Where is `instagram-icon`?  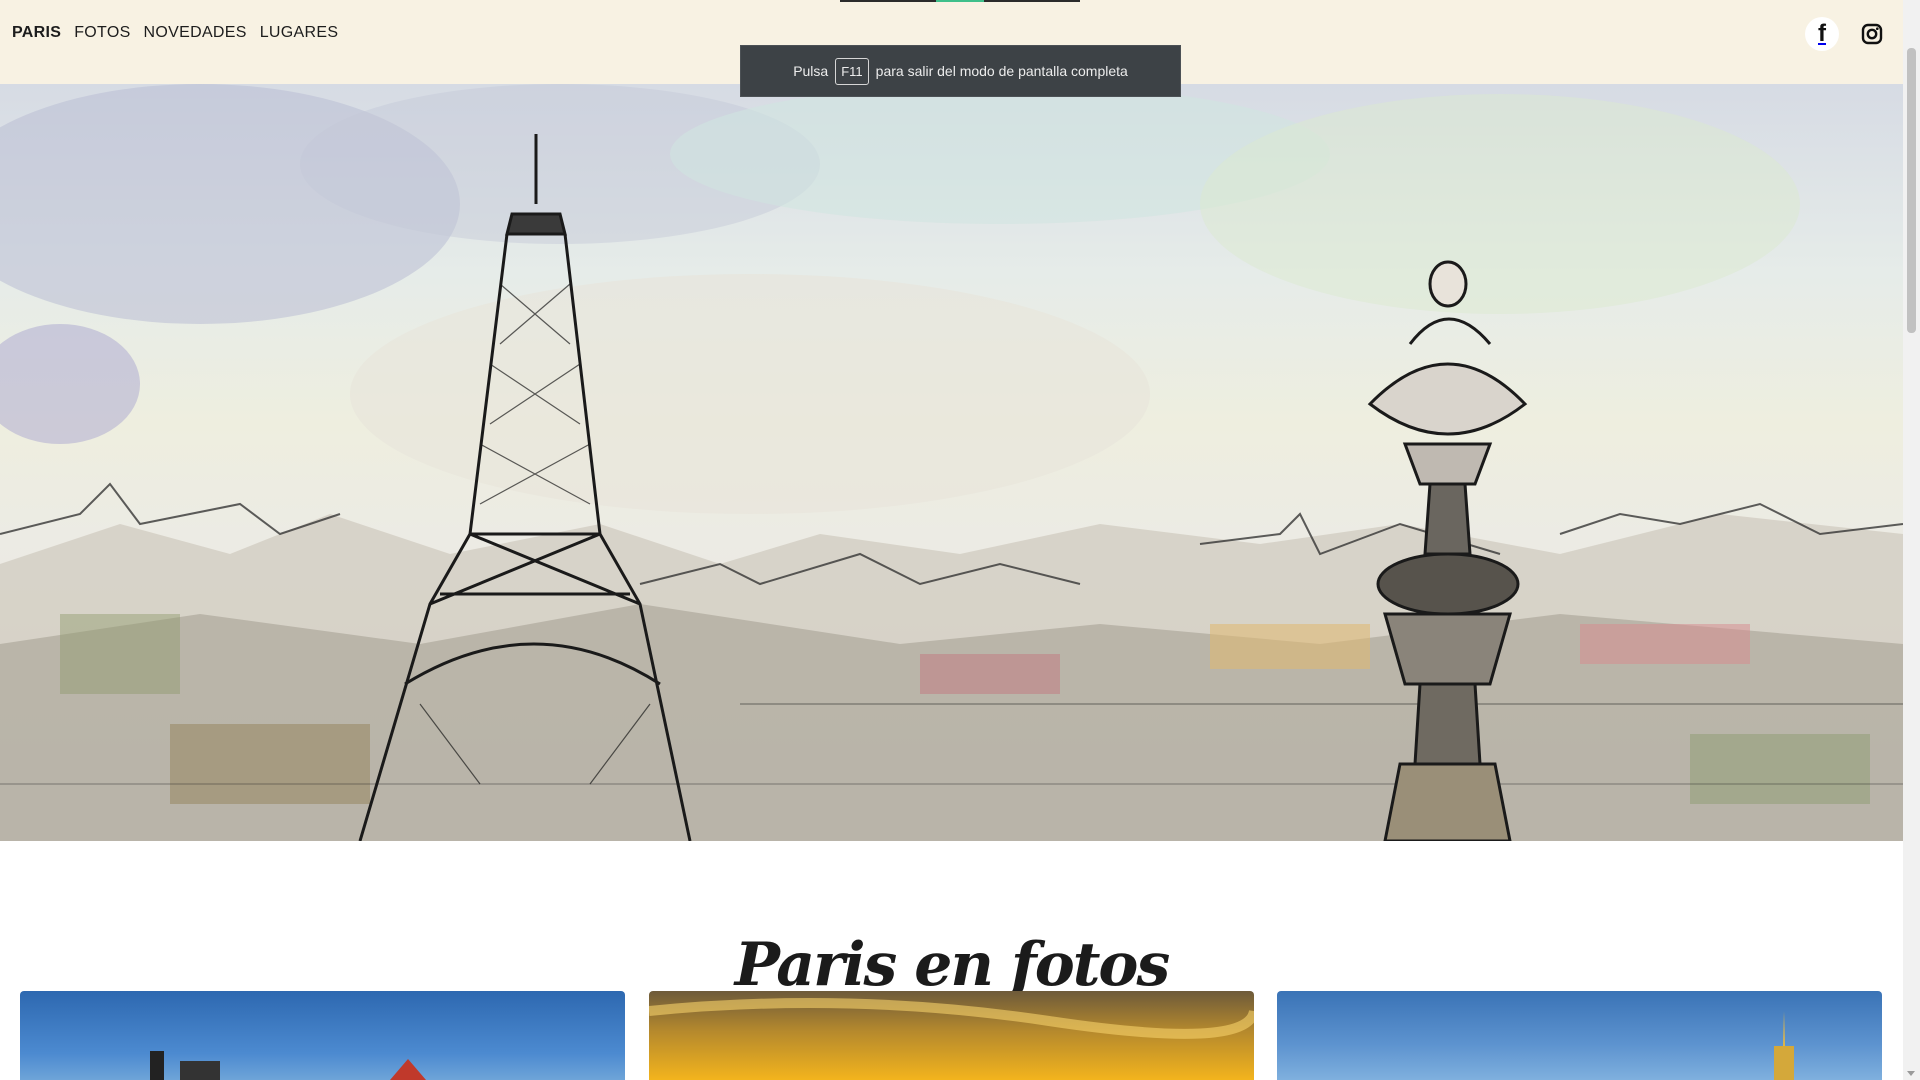 instagram-icon is located at coordinates (1872, 34).